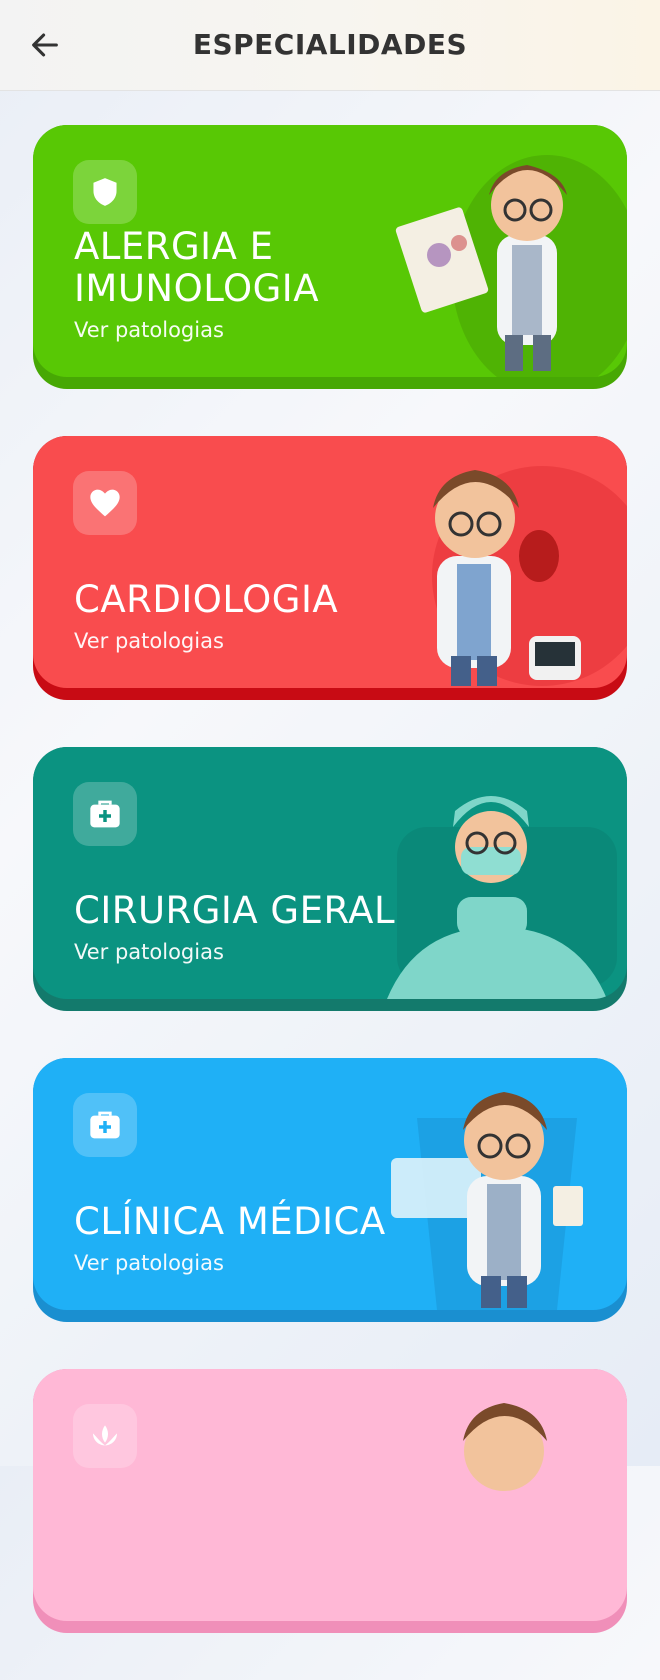  I want to click on card-title: ALERGIA E IMUNOLOGIA, so click(197, 267).